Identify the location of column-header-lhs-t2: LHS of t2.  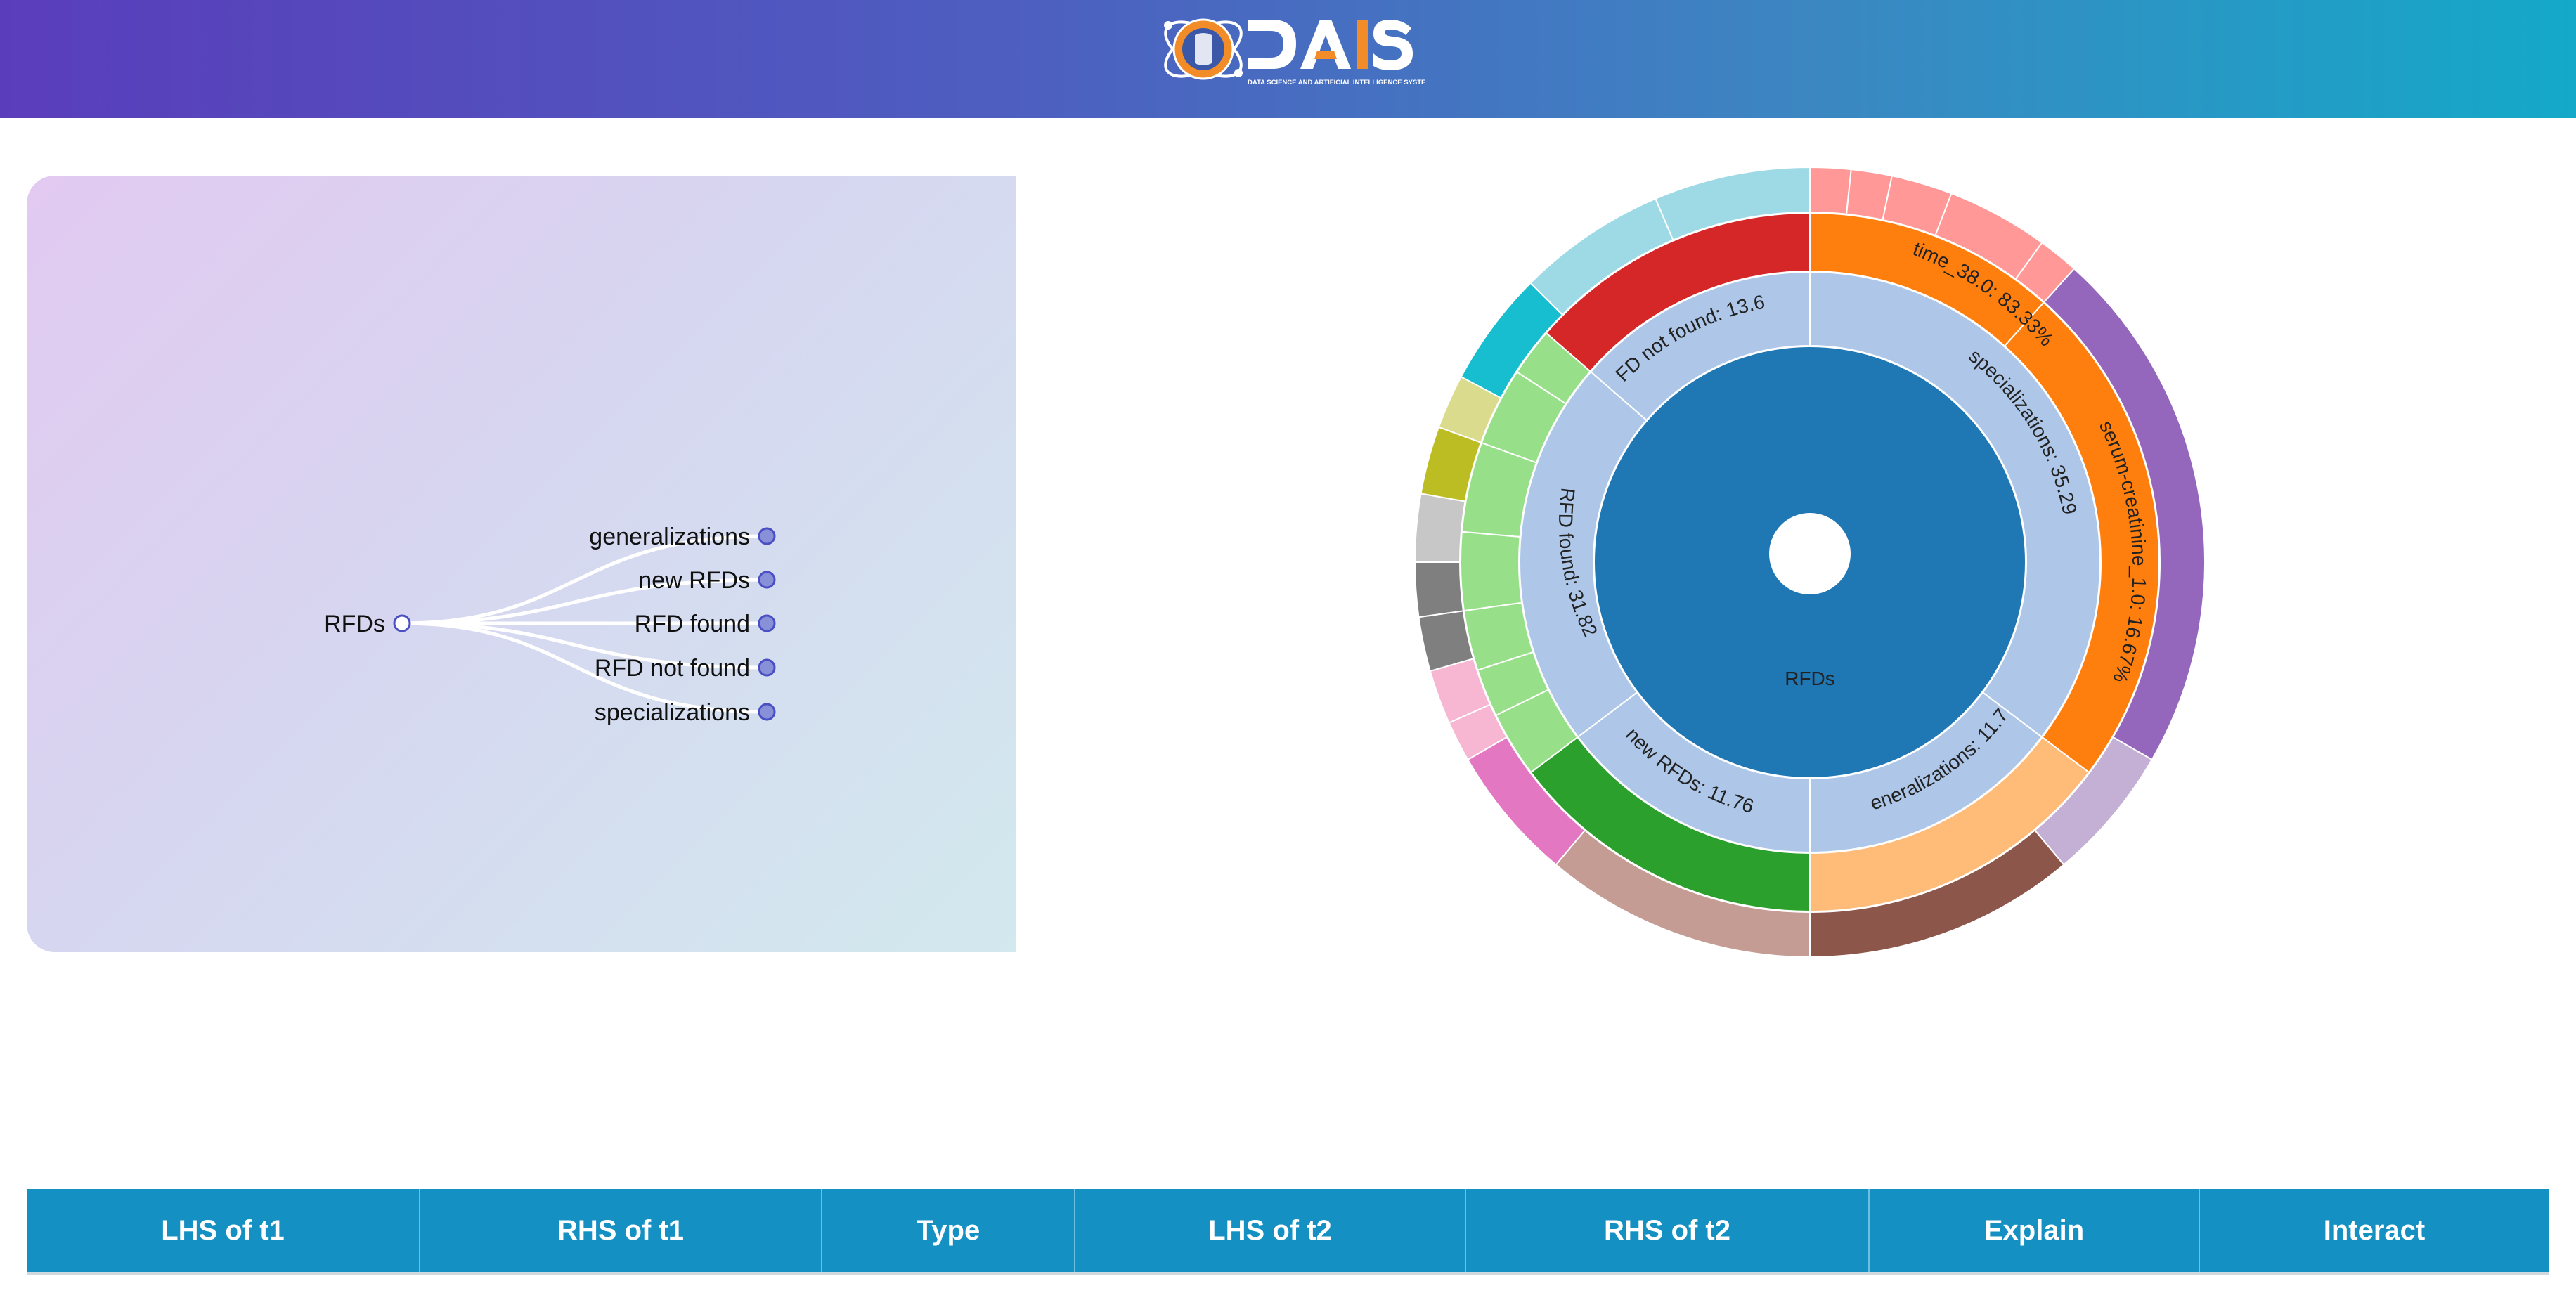
(1270, 1230).